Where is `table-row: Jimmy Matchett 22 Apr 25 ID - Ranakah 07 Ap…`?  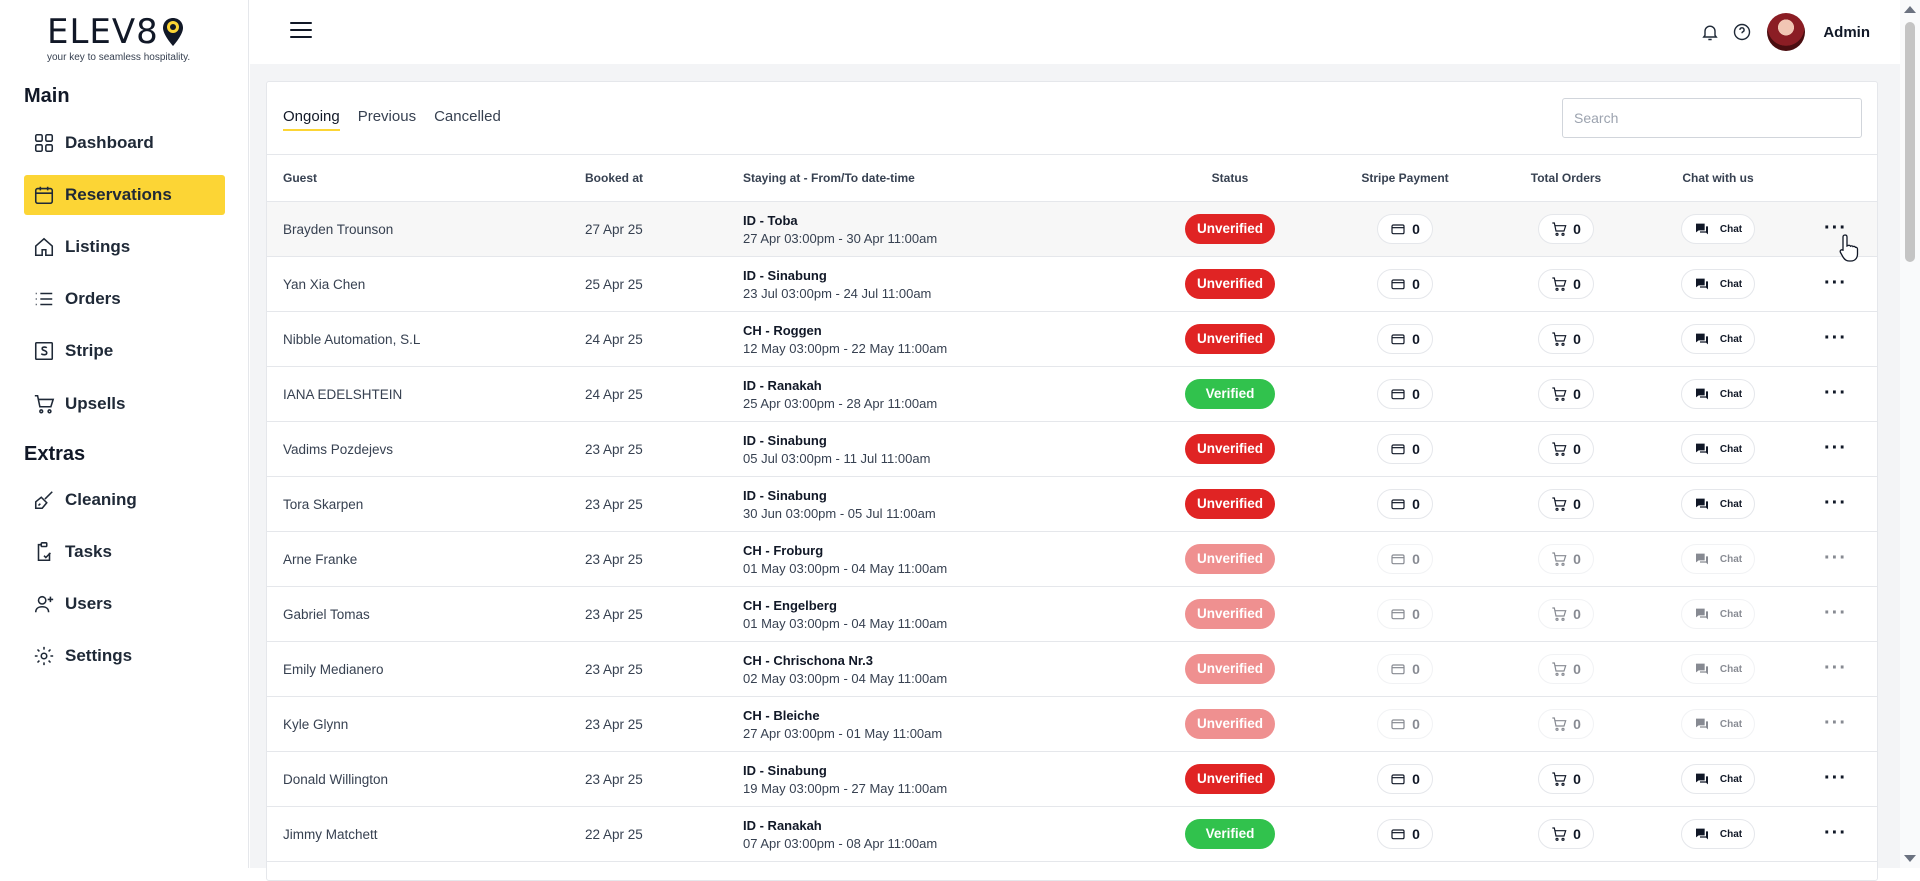 table-row: Jimmy Matchett 22 Apr 25 ID - Ranakah 07 Ap… is located at coordinates (1072, 834).